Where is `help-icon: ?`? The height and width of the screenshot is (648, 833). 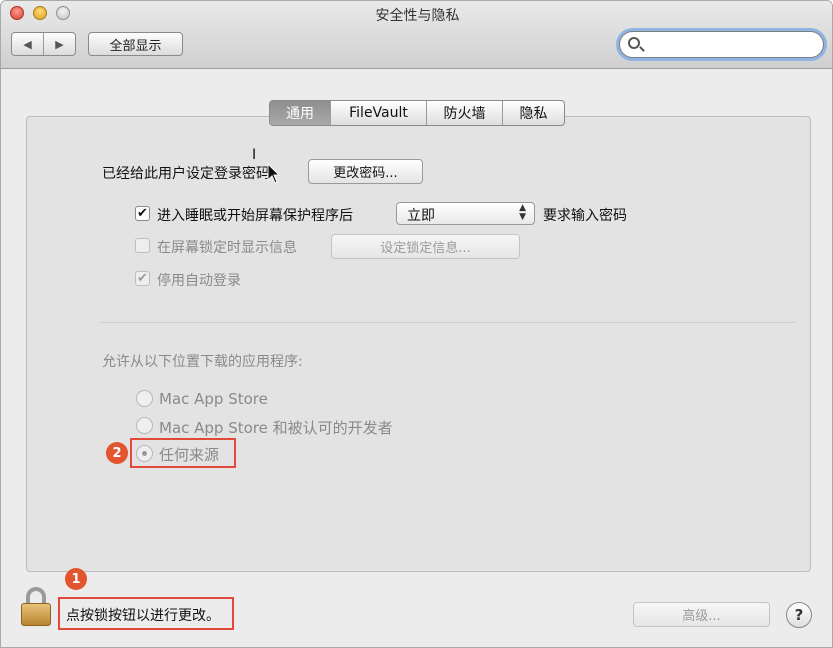 help-icon: ? is located at coordinates (799, 615).